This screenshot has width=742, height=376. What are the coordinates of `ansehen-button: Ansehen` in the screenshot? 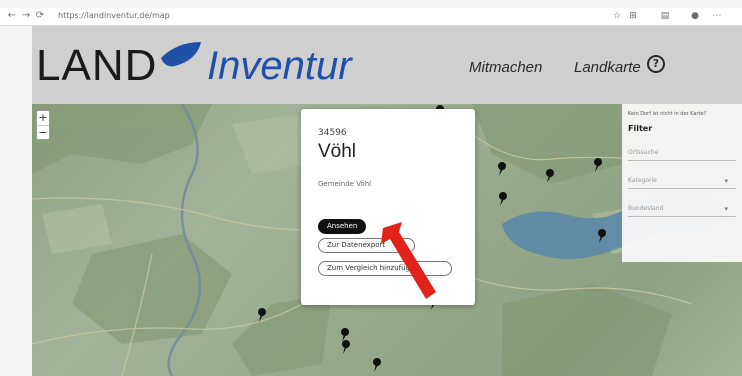 It's located at (342, 226).